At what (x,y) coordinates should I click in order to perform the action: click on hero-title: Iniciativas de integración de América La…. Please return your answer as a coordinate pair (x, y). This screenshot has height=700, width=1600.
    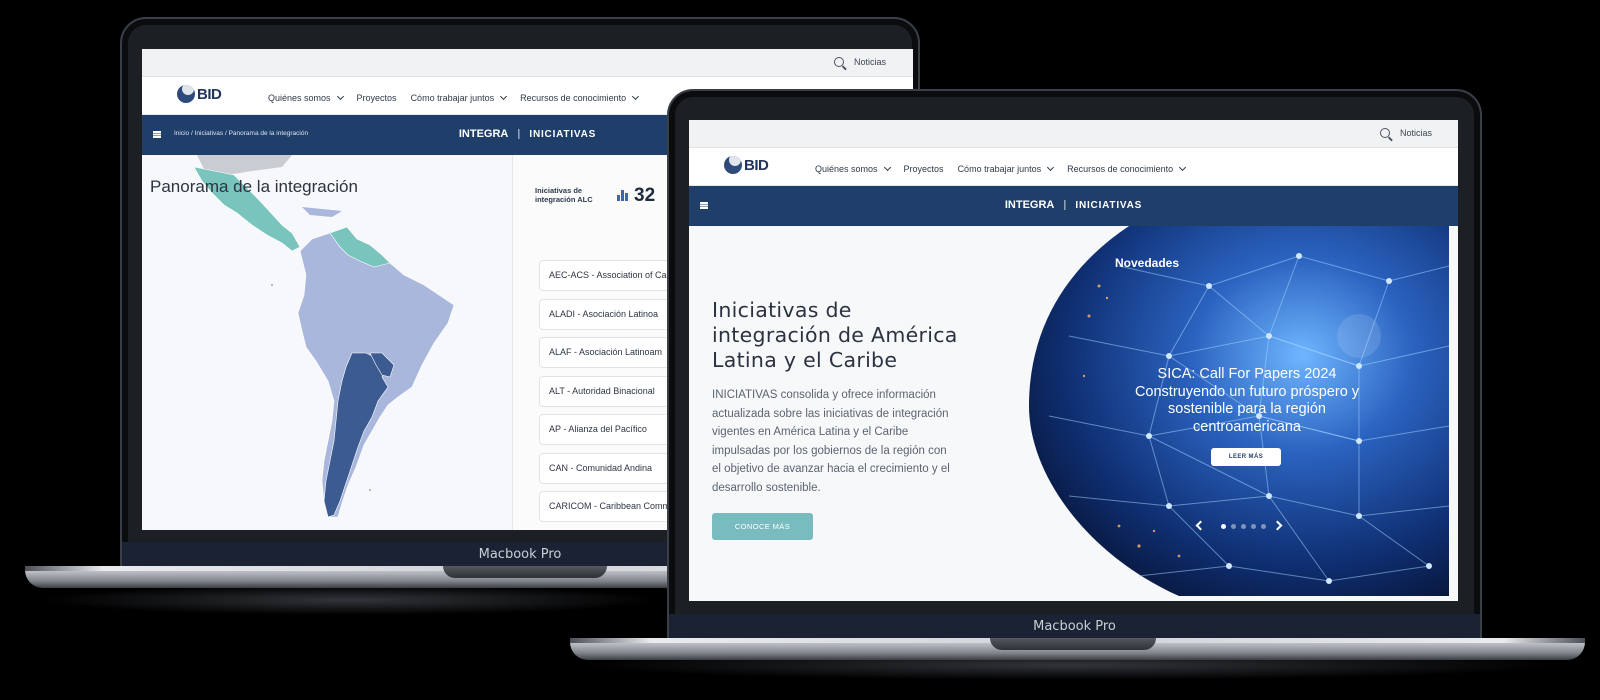
    Looking at the image, I should click on (835, 335).